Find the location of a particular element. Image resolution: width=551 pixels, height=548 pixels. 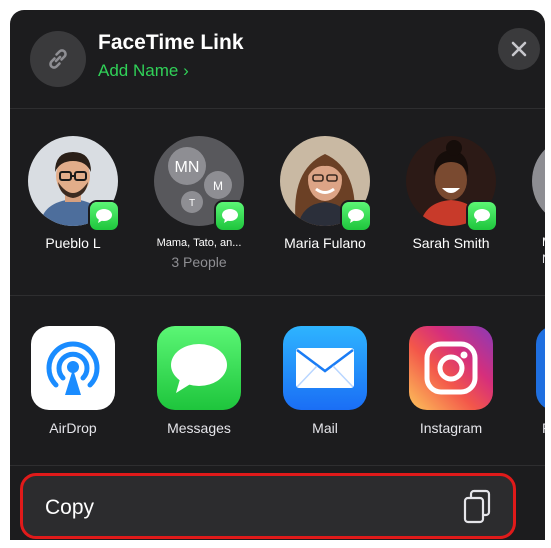

app-airdrop: AirDrop is located at coordinates (73, 391).